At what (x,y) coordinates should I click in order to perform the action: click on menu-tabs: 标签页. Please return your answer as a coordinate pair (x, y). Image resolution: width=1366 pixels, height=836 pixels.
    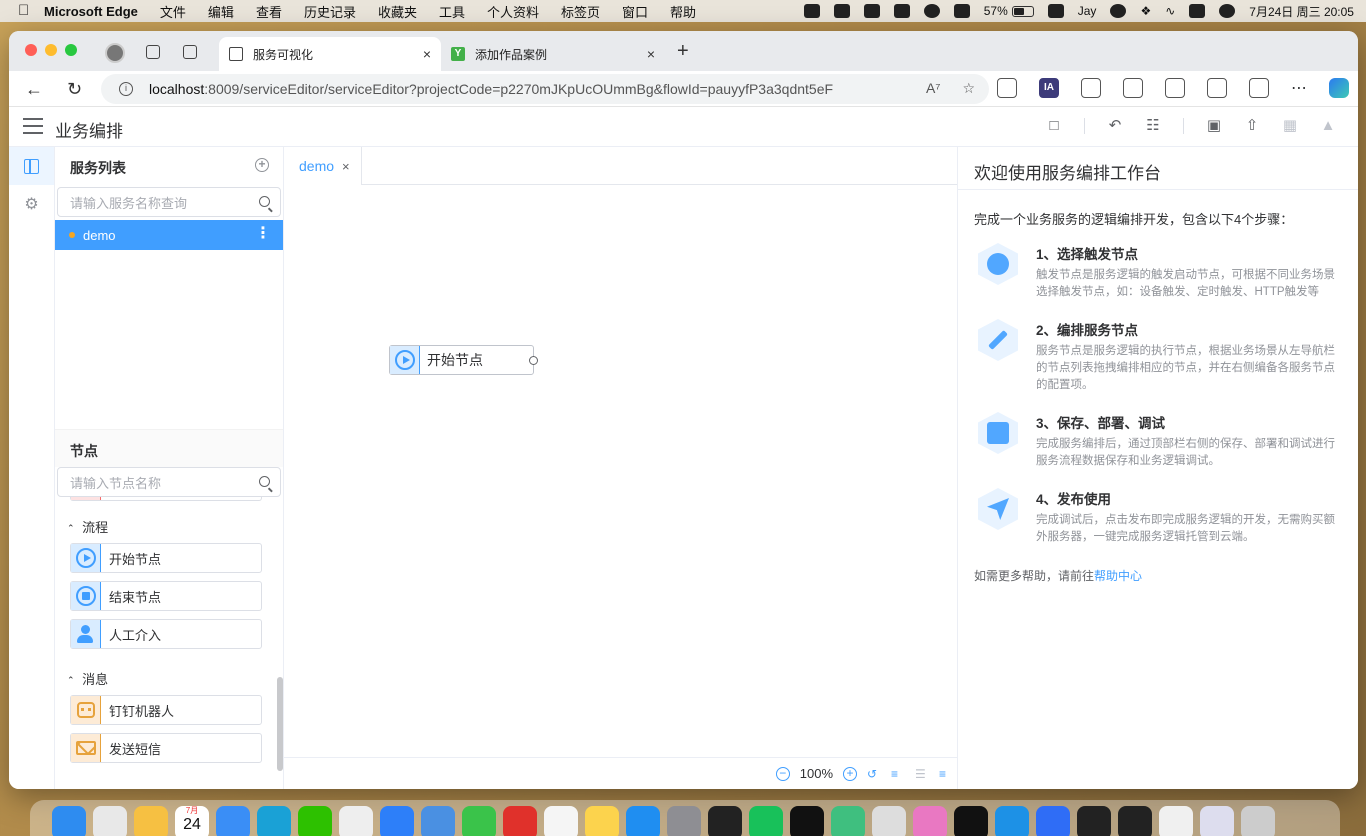
    Looking at the image, I should click on (580, 11).